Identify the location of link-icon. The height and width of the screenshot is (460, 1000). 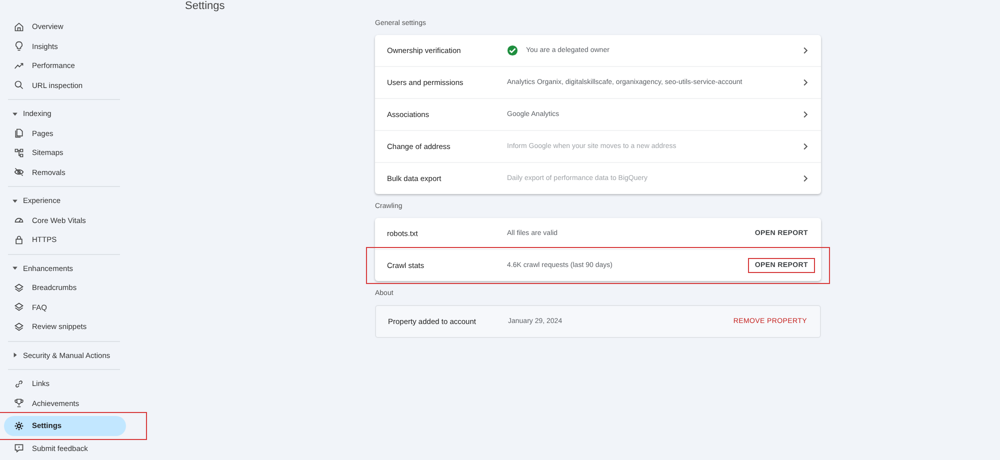
(19, 383).